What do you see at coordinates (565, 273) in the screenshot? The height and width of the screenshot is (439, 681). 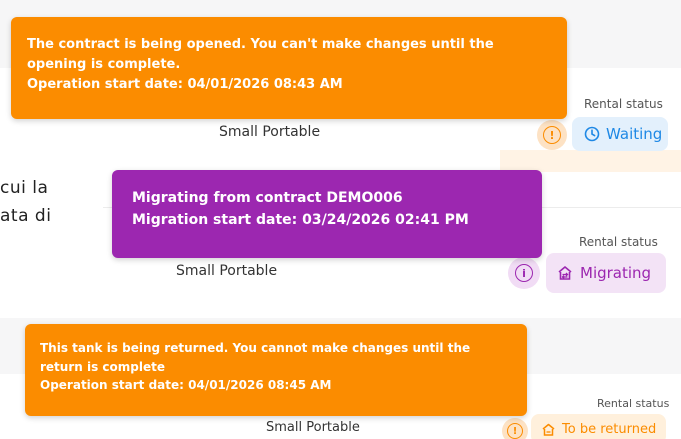 I see `migrate-icon` at bounding box center [565, 273].